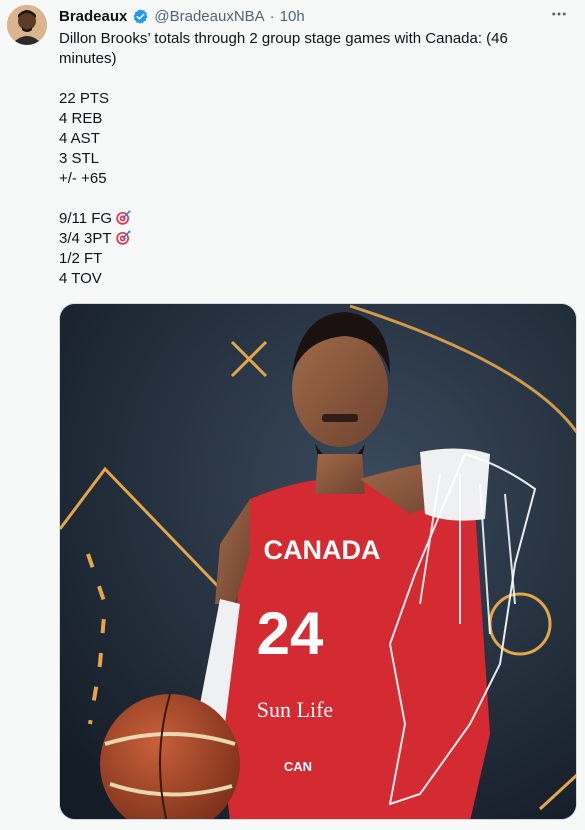  What do you see at coordinates (84, 98) in the screenshot?
I see `stat-line: 22 PTS` at bounding box center [84, 98].